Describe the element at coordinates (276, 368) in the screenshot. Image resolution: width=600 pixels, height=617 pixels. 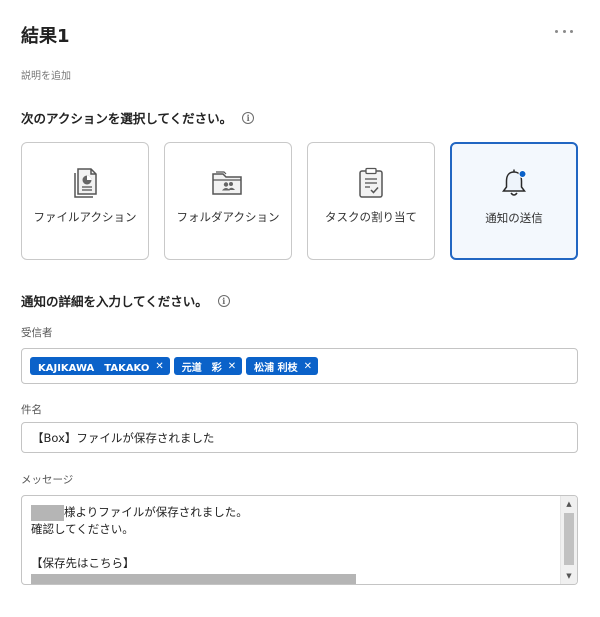
I see `recipient-chip-label: 松浦 利枝` at that location.